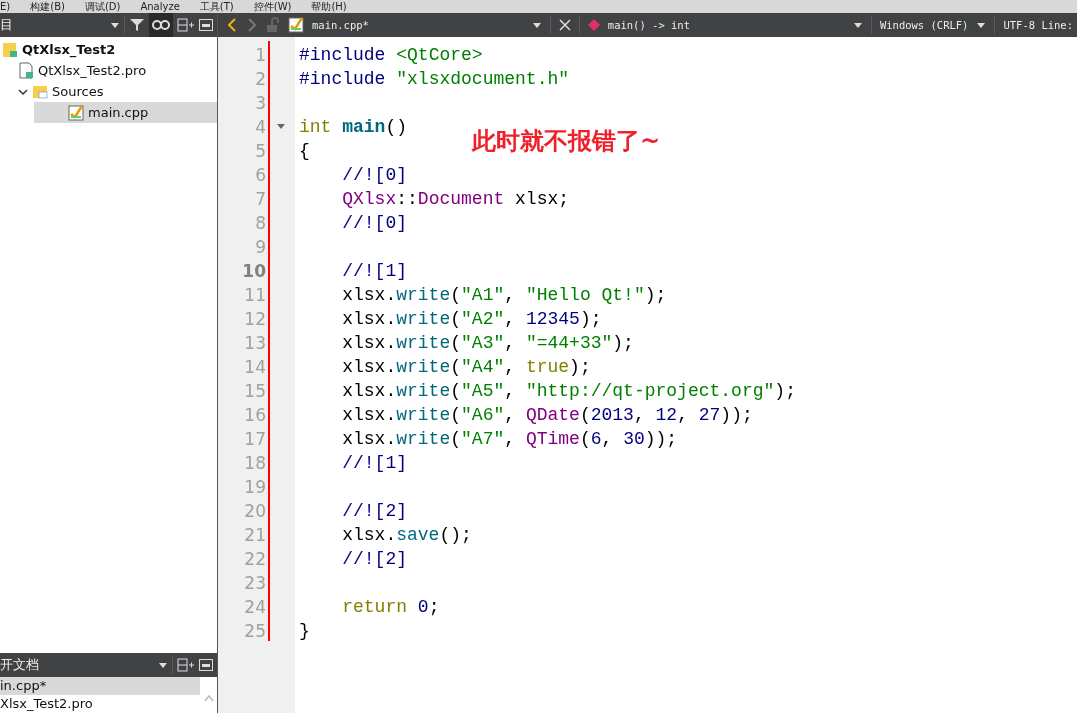 This screenshot has height=713, width=1077. I want to click on line-number: 15, so click(254, 391).